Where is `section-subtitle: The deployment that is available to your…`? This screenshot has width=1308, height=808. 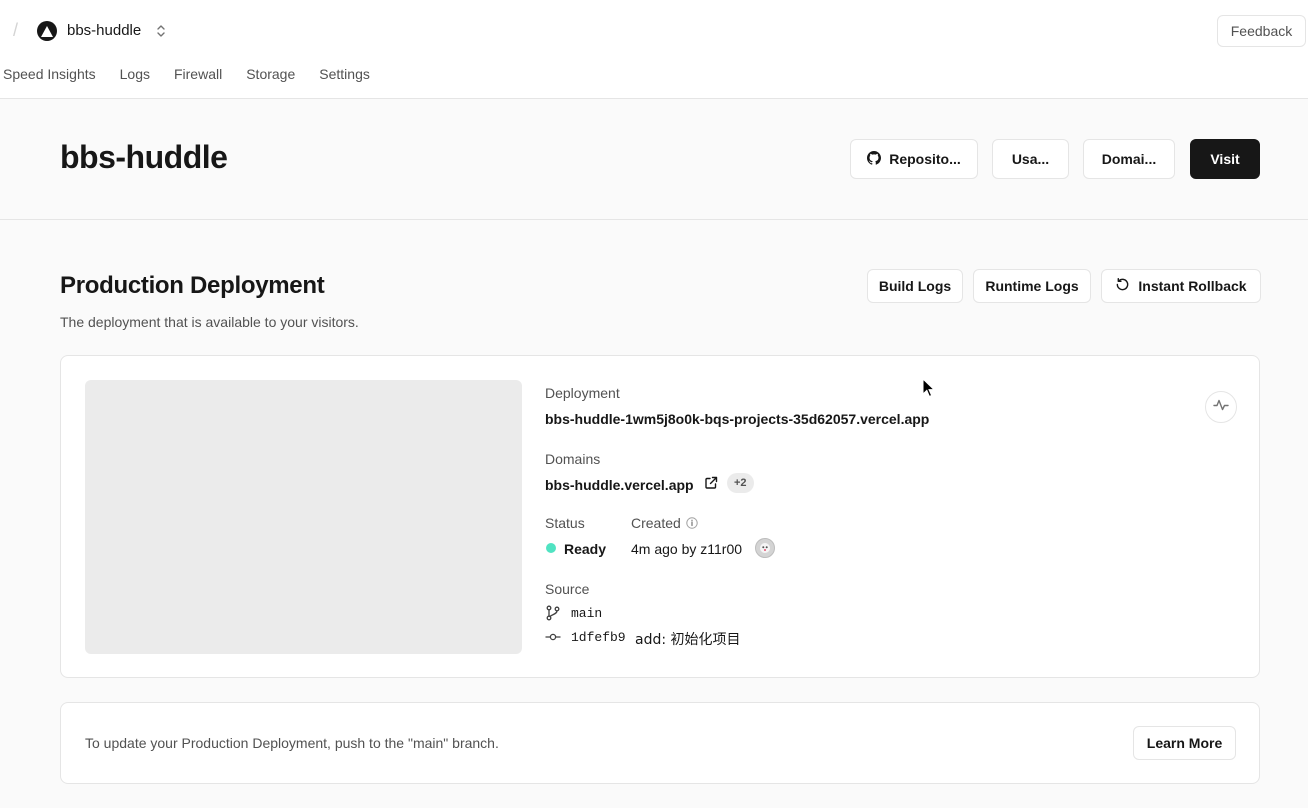 section-subtitle: The deployment that is available to your… is located at coordinates (209, 322).